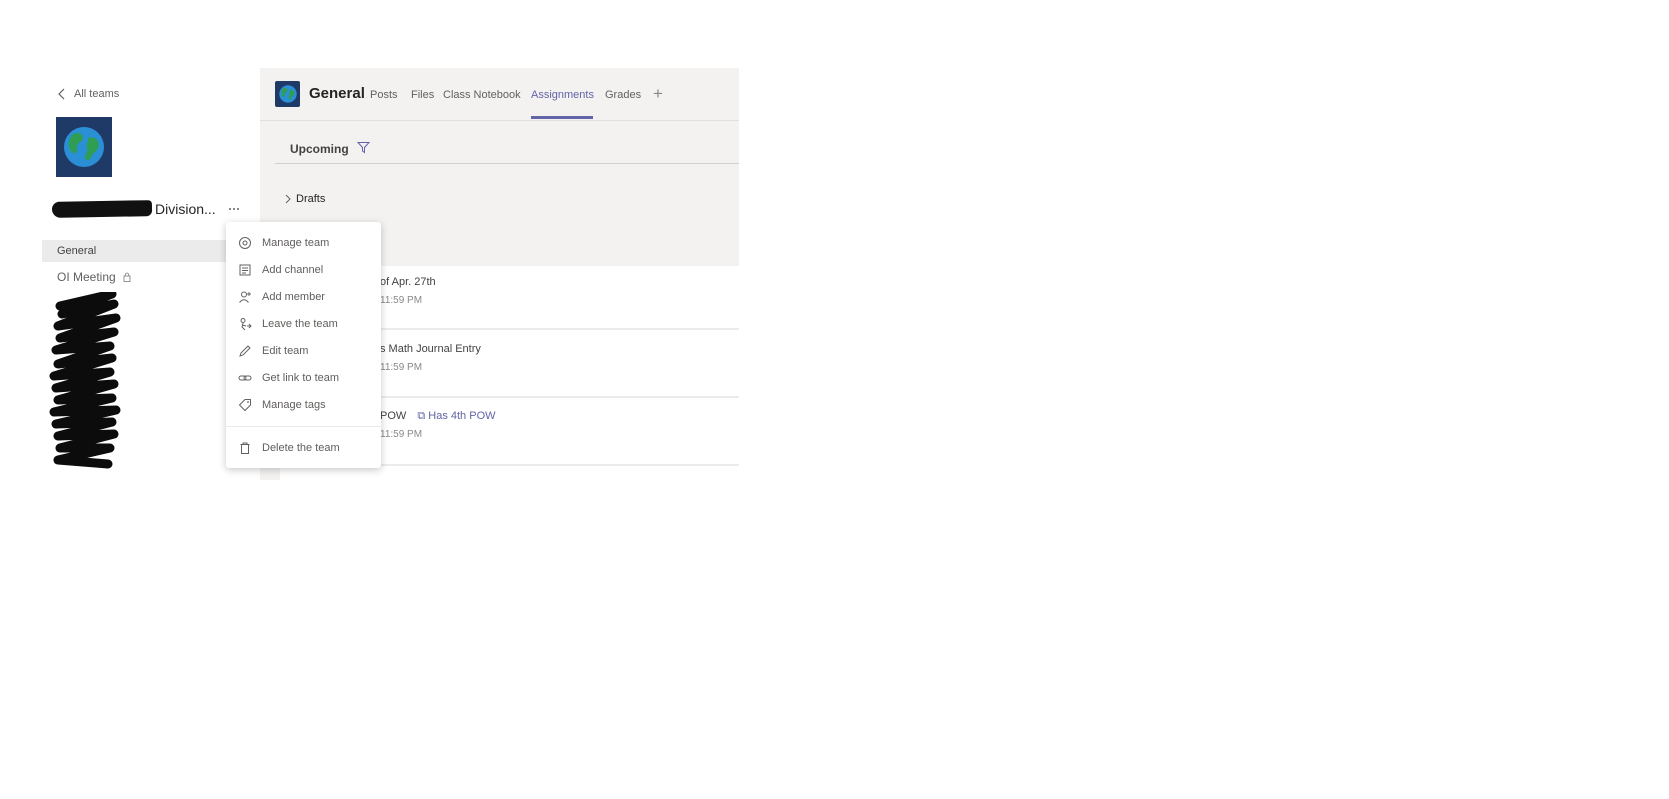  What do you see at coordinates (296, 243) in the screenshot?
I see `menu-item-label: Manage team` at bounding box center [296, 243].